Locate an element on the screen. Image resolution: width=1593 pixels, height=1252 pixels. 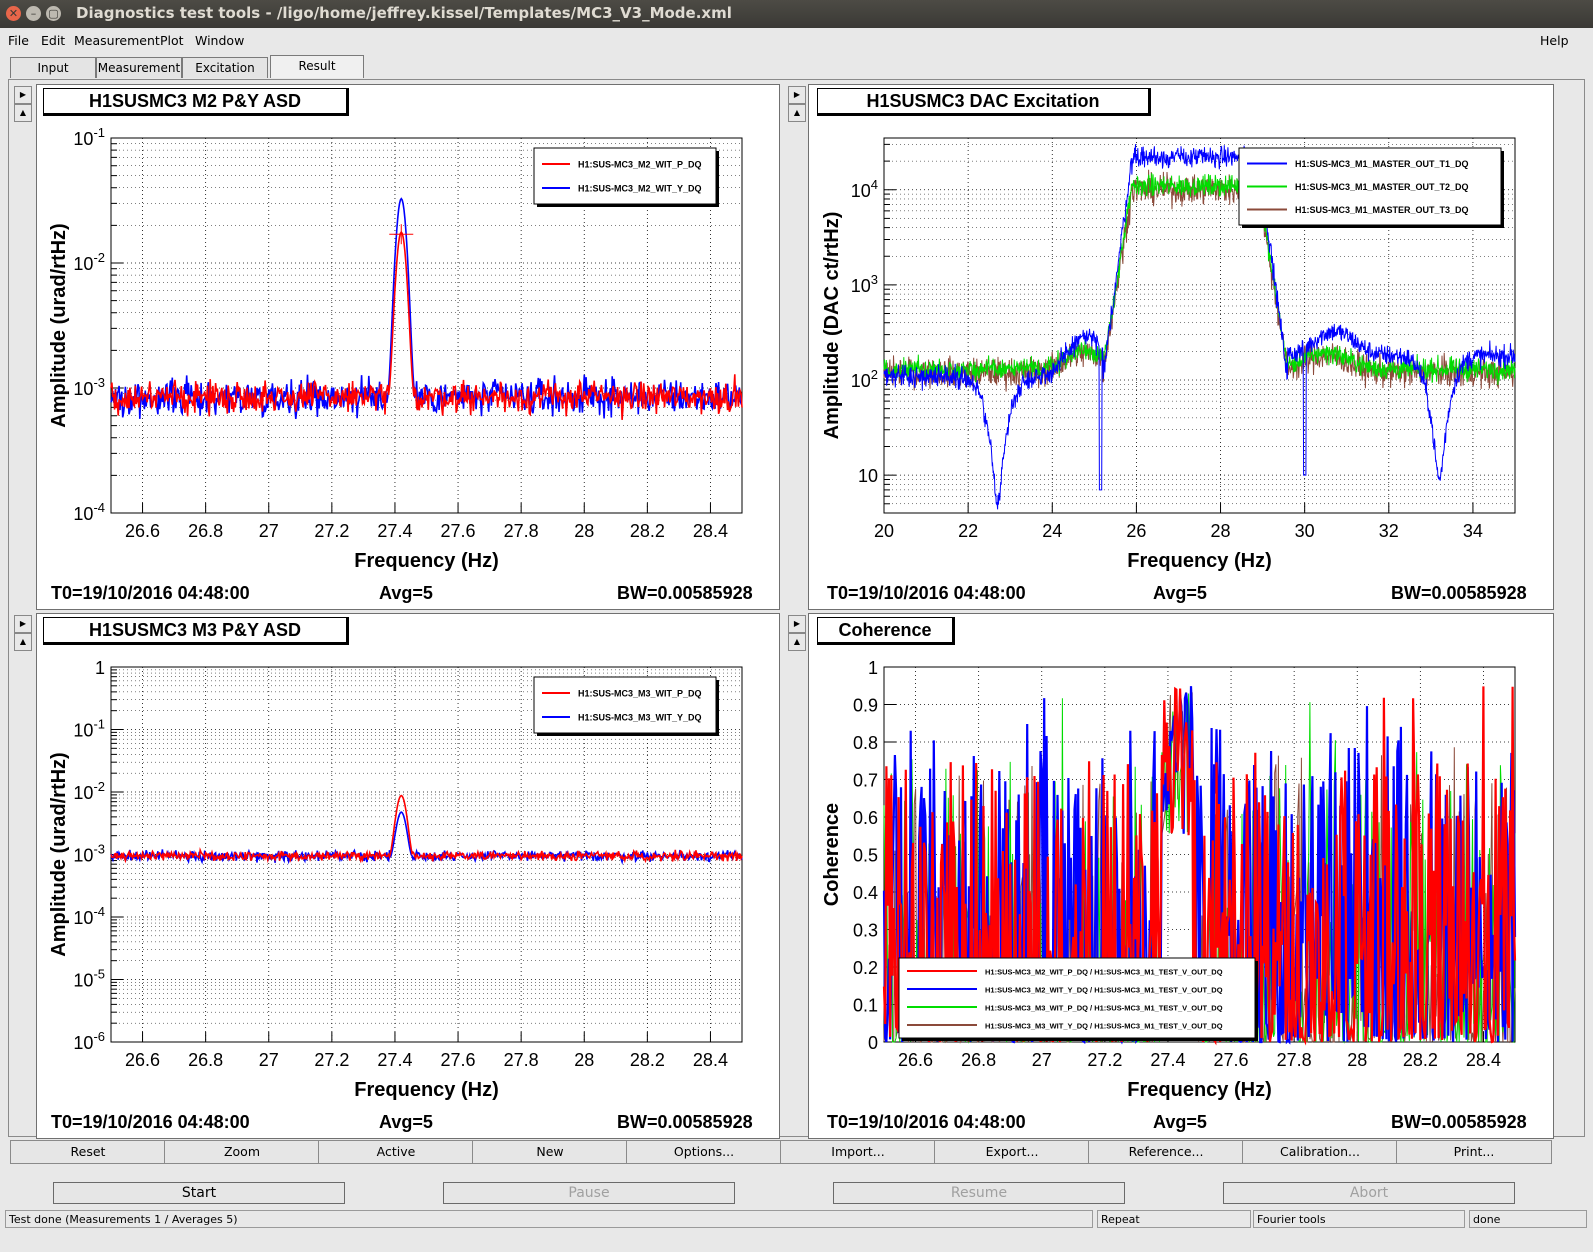
legend-box is located at coordinates (625, 705).